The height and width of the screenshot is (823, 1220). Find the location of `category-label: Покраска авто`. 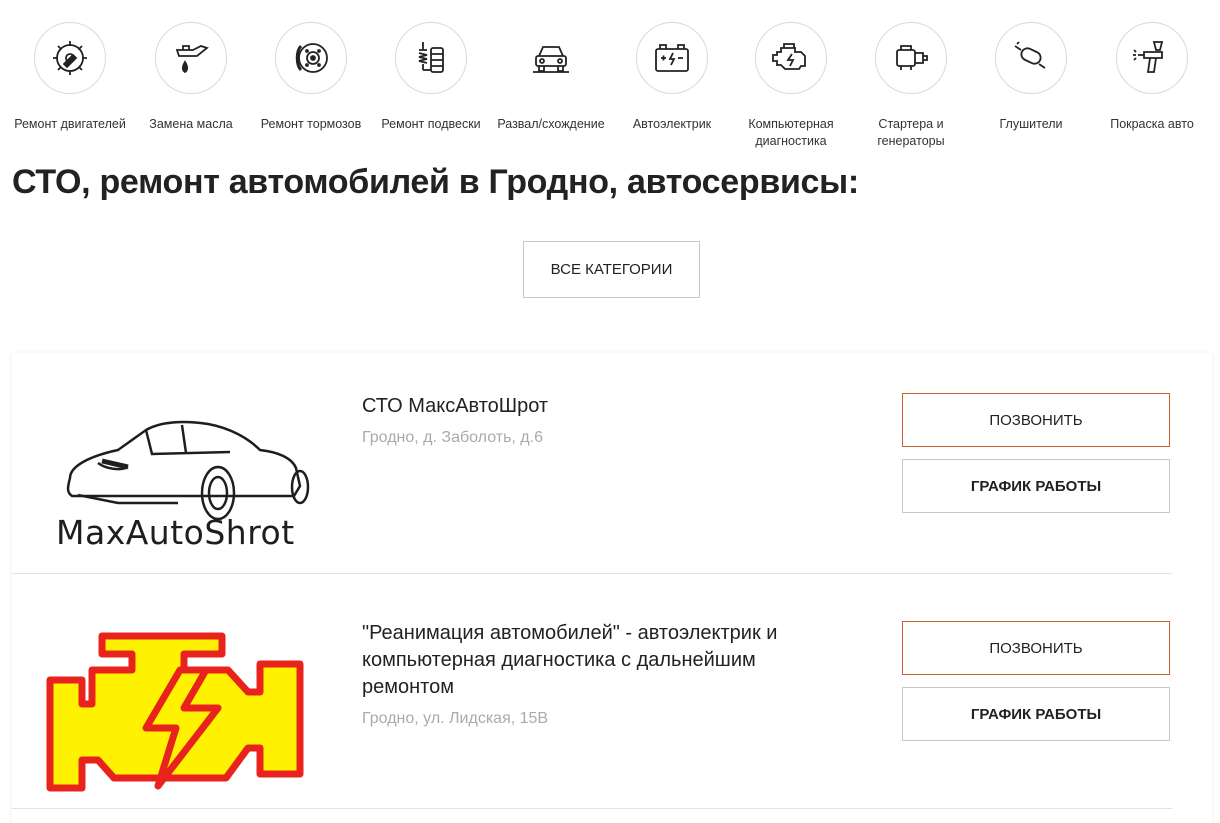

category-label: Покраска авто is located at coordinates (1152, 124).